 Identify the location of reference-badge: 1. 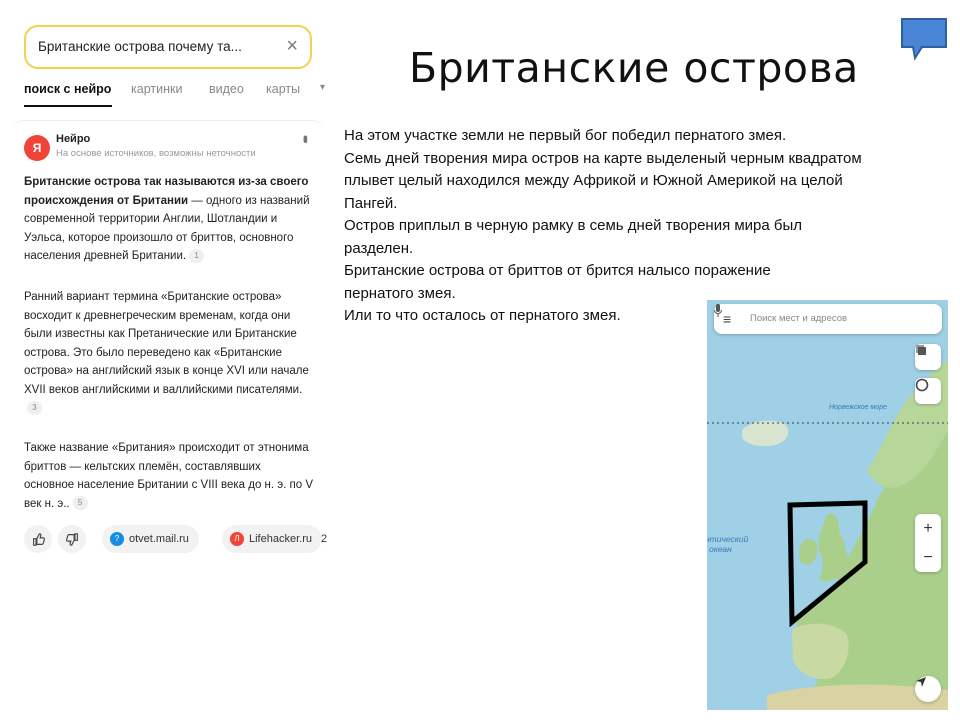
(197, 255).